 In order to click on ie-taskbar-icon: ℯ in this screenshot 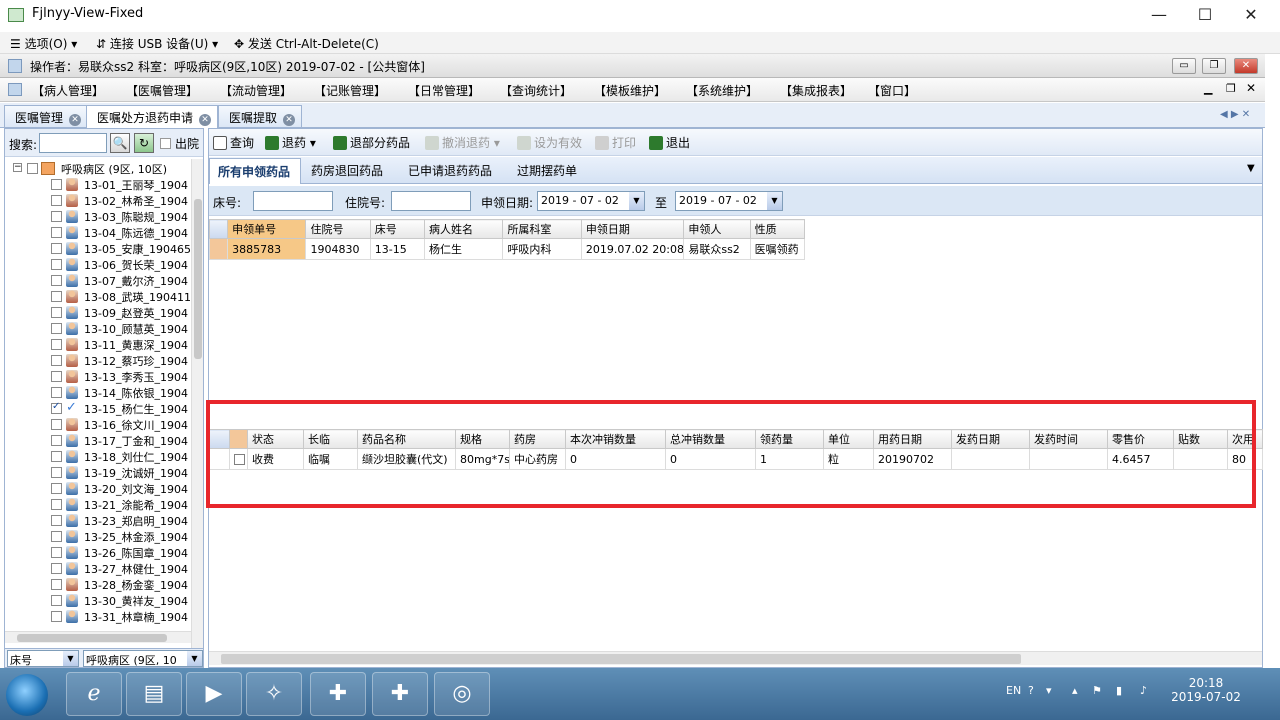, I will do `click(94, 694)`.